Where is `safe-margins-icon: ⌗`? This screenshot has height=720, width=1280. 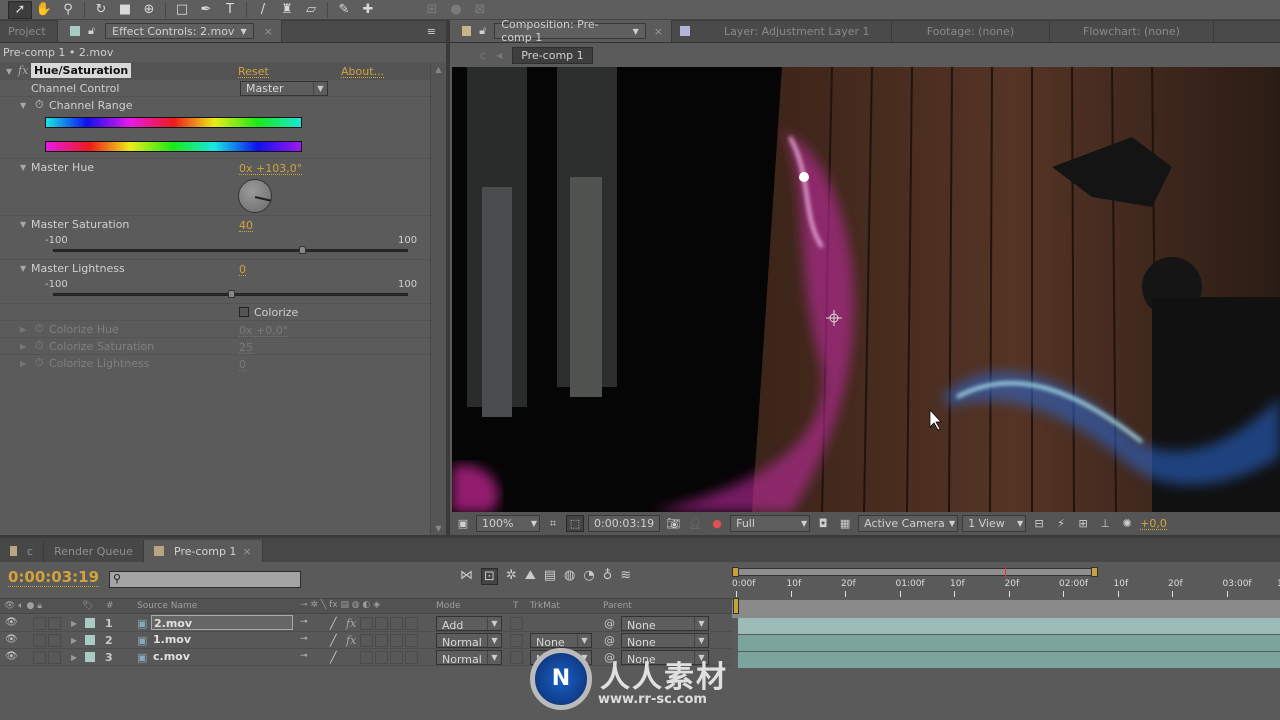
safe-margins-icon: ⌗ is located at coordinates (553, 523).